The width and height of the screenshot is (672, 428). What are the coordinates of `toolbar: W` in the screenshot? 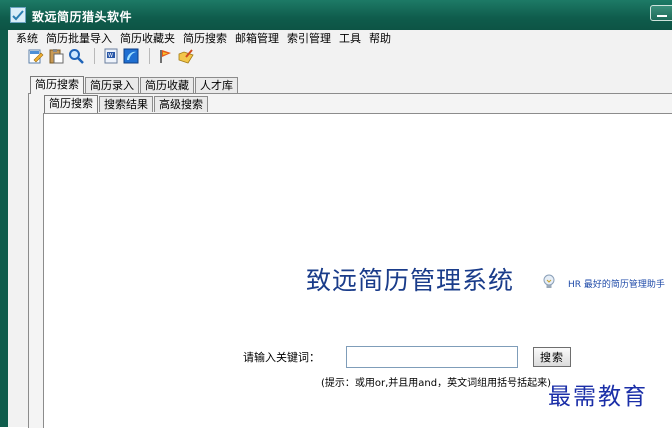 It's located at (113, 56).